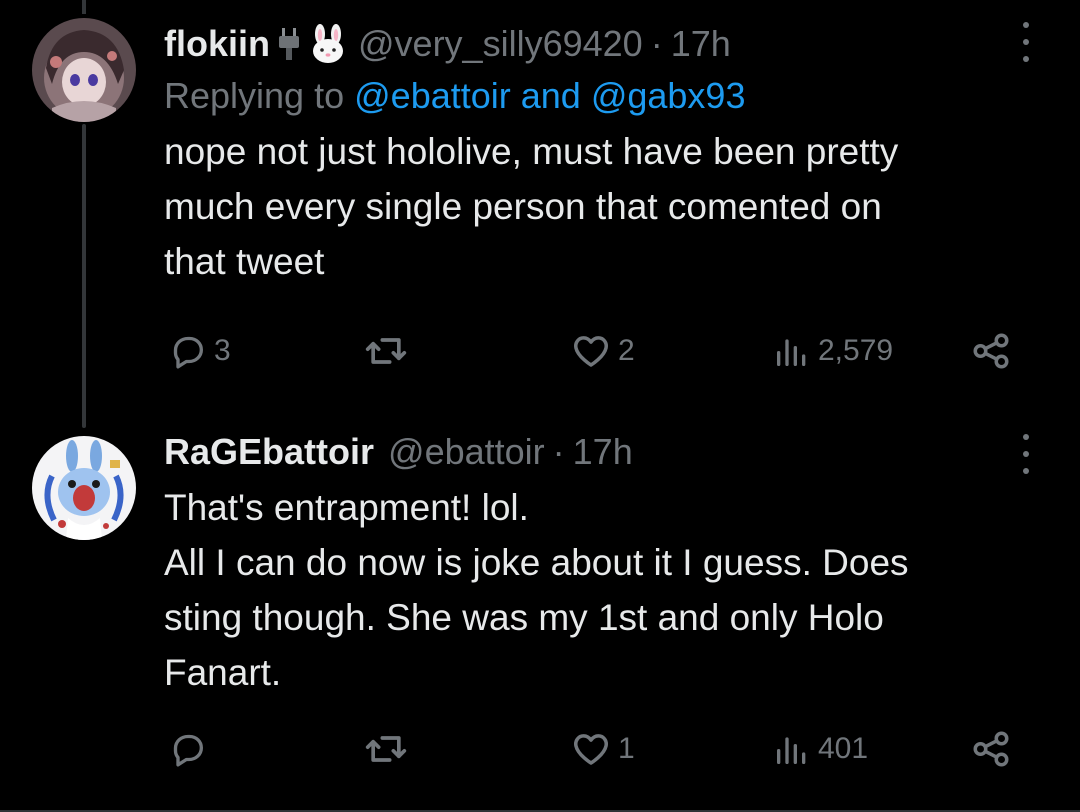 The width and height of the screenshot is (1080, 812). Describe the element at coordinates (466, 452) in the screenshot. I see `user-handle: @ebattoir` at that location.